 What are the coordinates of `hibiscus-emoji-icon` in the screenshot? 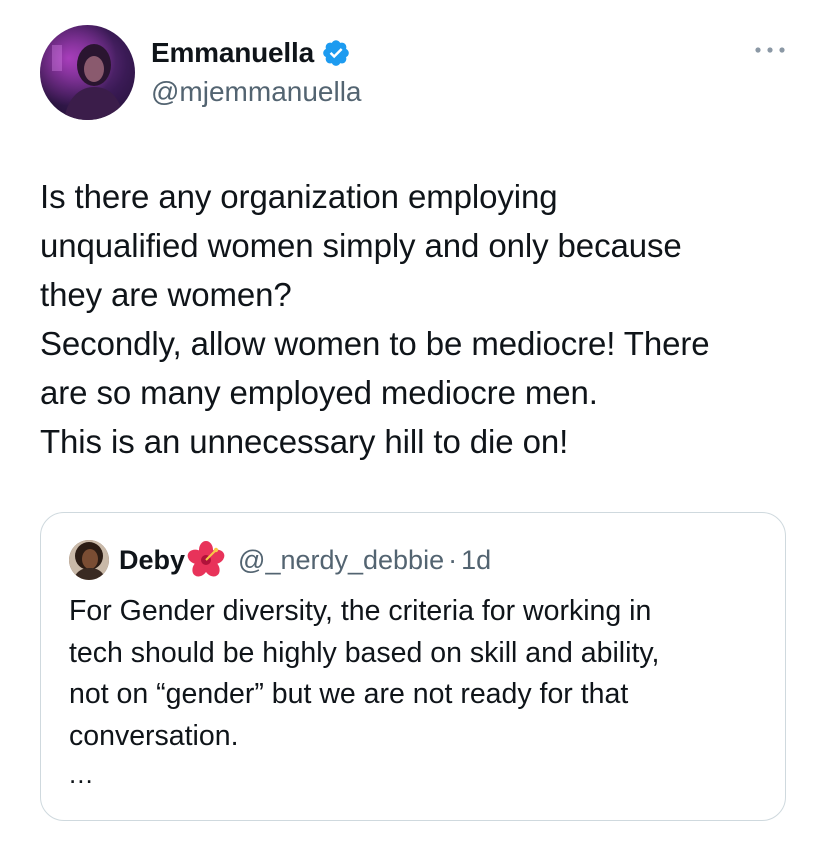 It's located at (206, 560).